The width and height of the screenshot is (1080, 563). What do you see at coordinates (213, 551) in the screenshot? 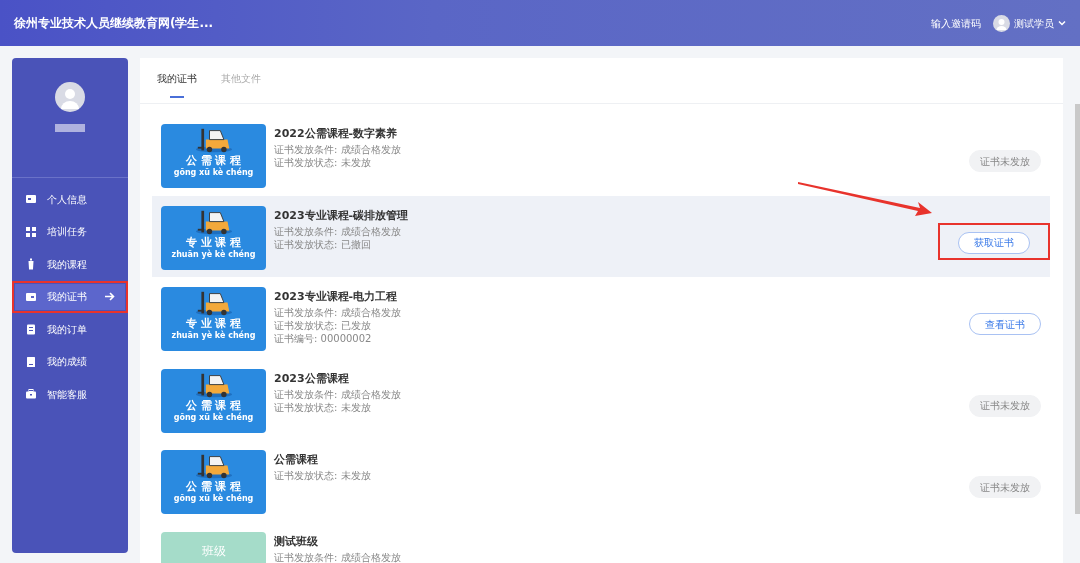
I see `cover-title: 班级` at bounding box center [213, 551].